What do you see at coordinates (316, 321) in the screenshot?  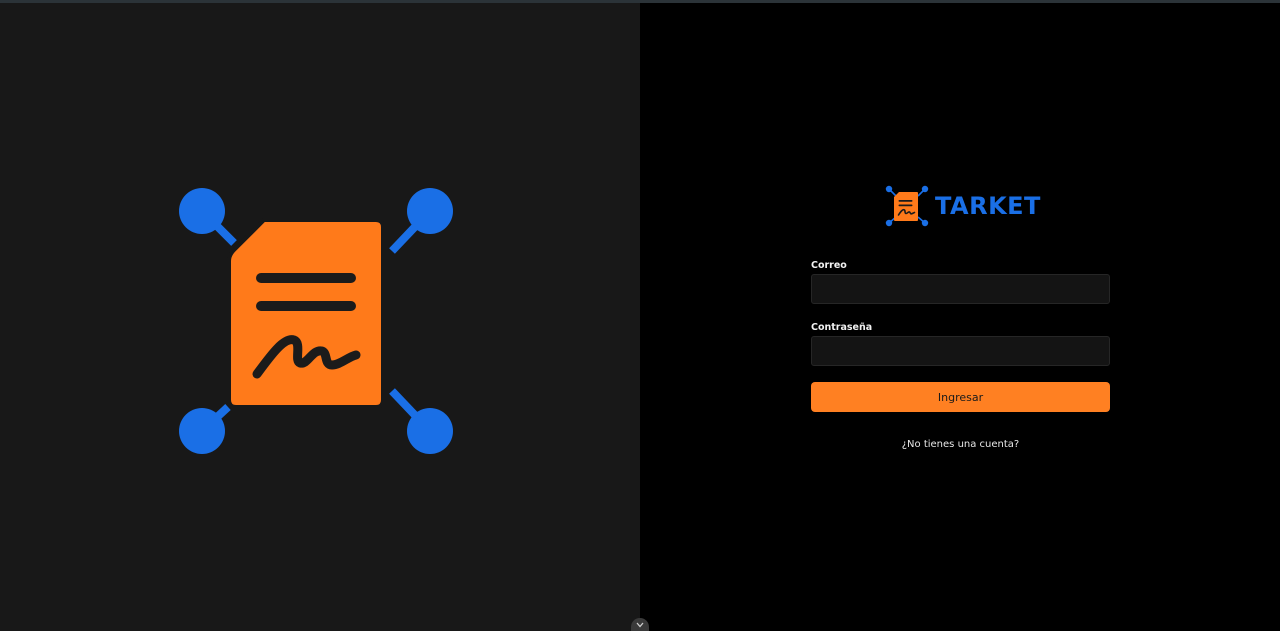 I see `signed-document-network-icon` at bounding box center [316, 321].